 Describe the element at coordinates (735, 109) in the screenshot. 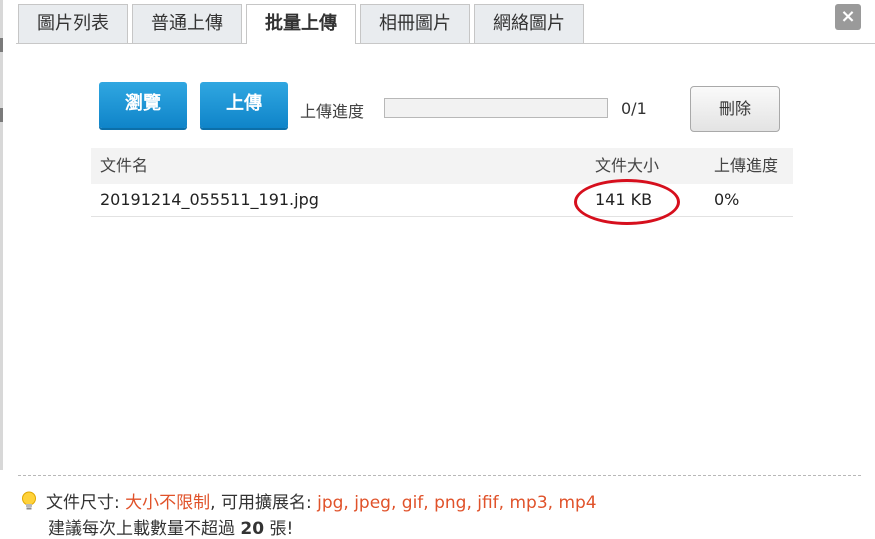

I see `delete-button: 刪除` at that location.